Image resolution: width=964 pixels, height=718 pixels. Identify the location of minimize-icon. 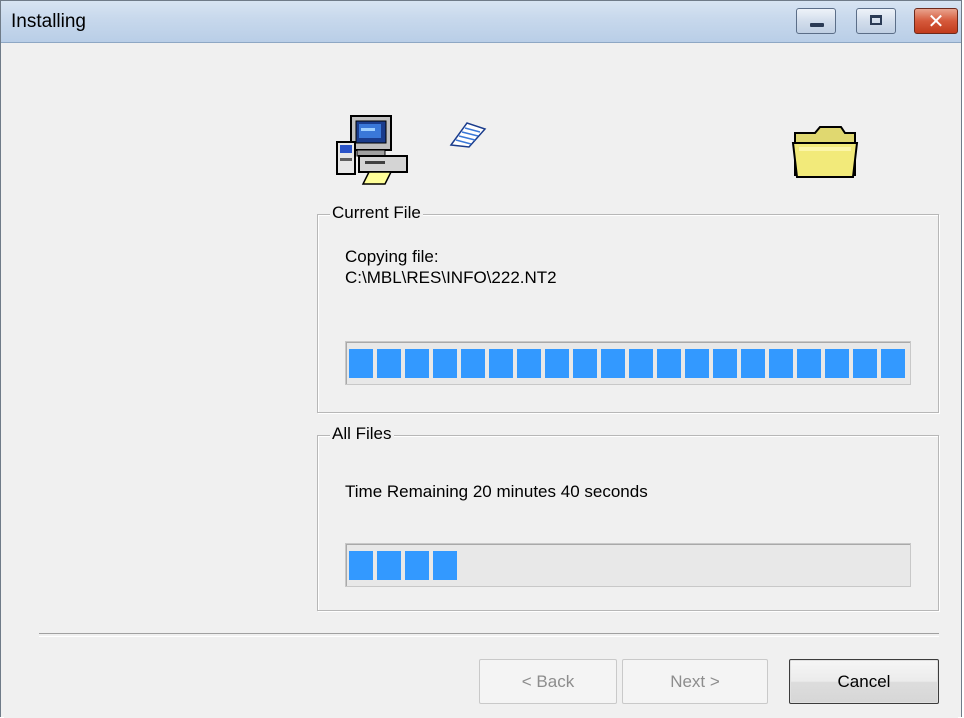
(817, 25).